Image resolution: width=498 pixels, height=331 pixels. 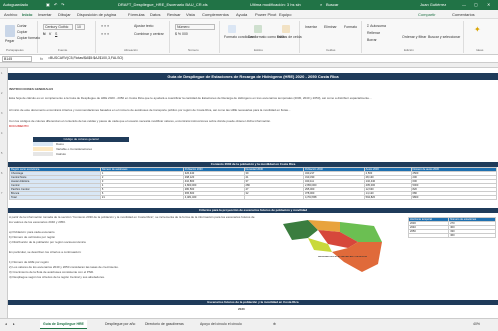 I want to click on table-cell: 360, so click(x=472, y=235).